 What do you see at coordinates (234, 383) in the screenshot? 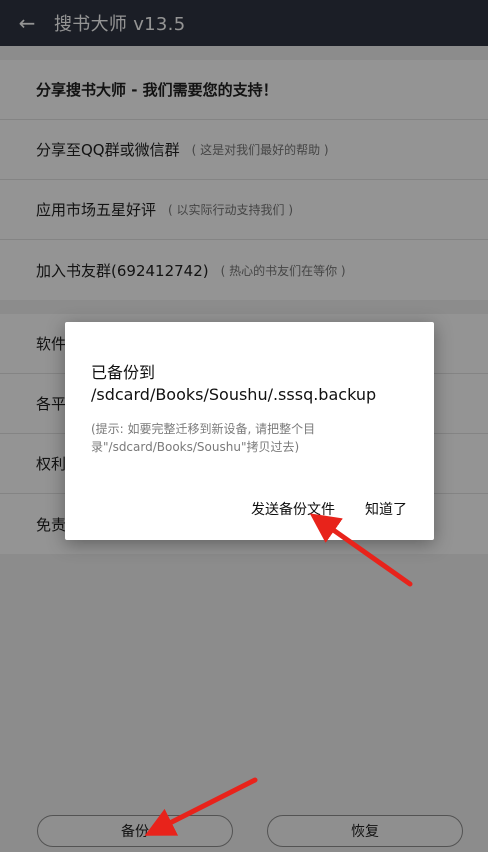
I see `dialog-title: 已备份到 /sdcard/Books/Soushu/.sssq.backup` at bounding box center [234, 383].